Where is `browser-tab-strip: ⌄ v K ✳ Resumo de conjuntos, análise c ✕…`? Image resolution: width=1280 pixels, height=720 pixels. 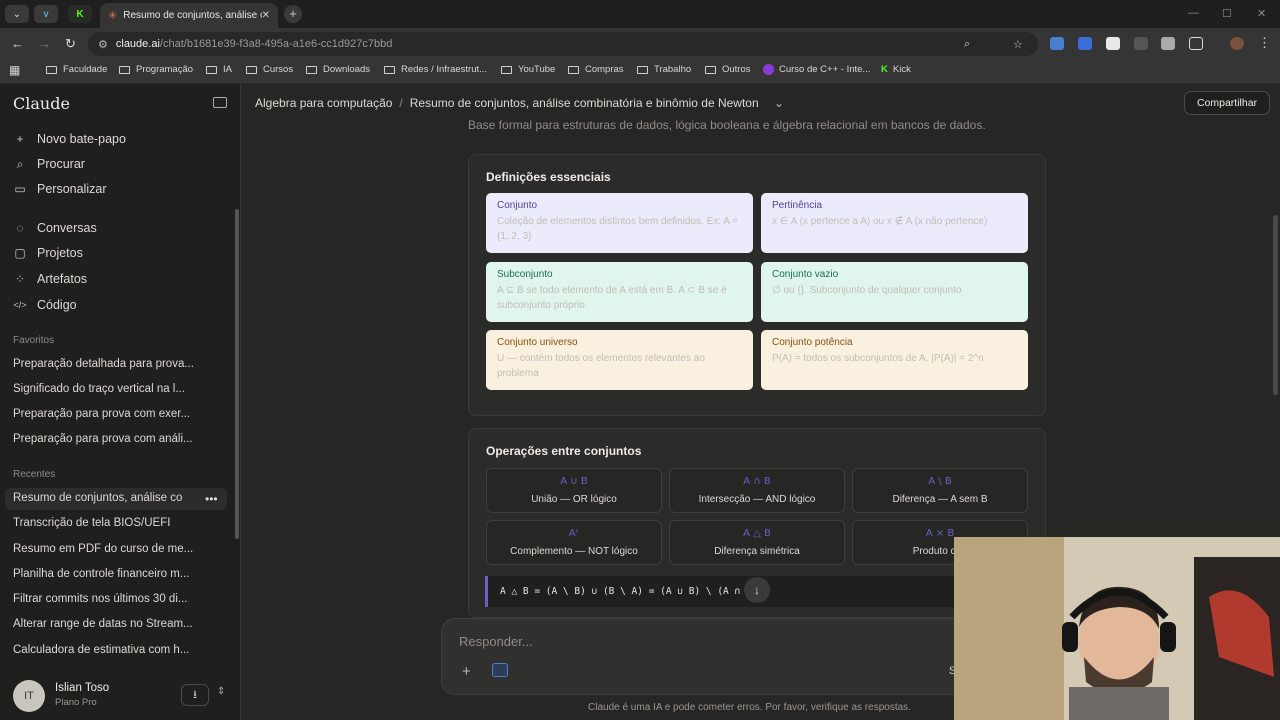
browser-tab-strip: ⌄ v K ✳ Resumo de conjuntos, análise c ✕… is located at coordinates (640, 14).